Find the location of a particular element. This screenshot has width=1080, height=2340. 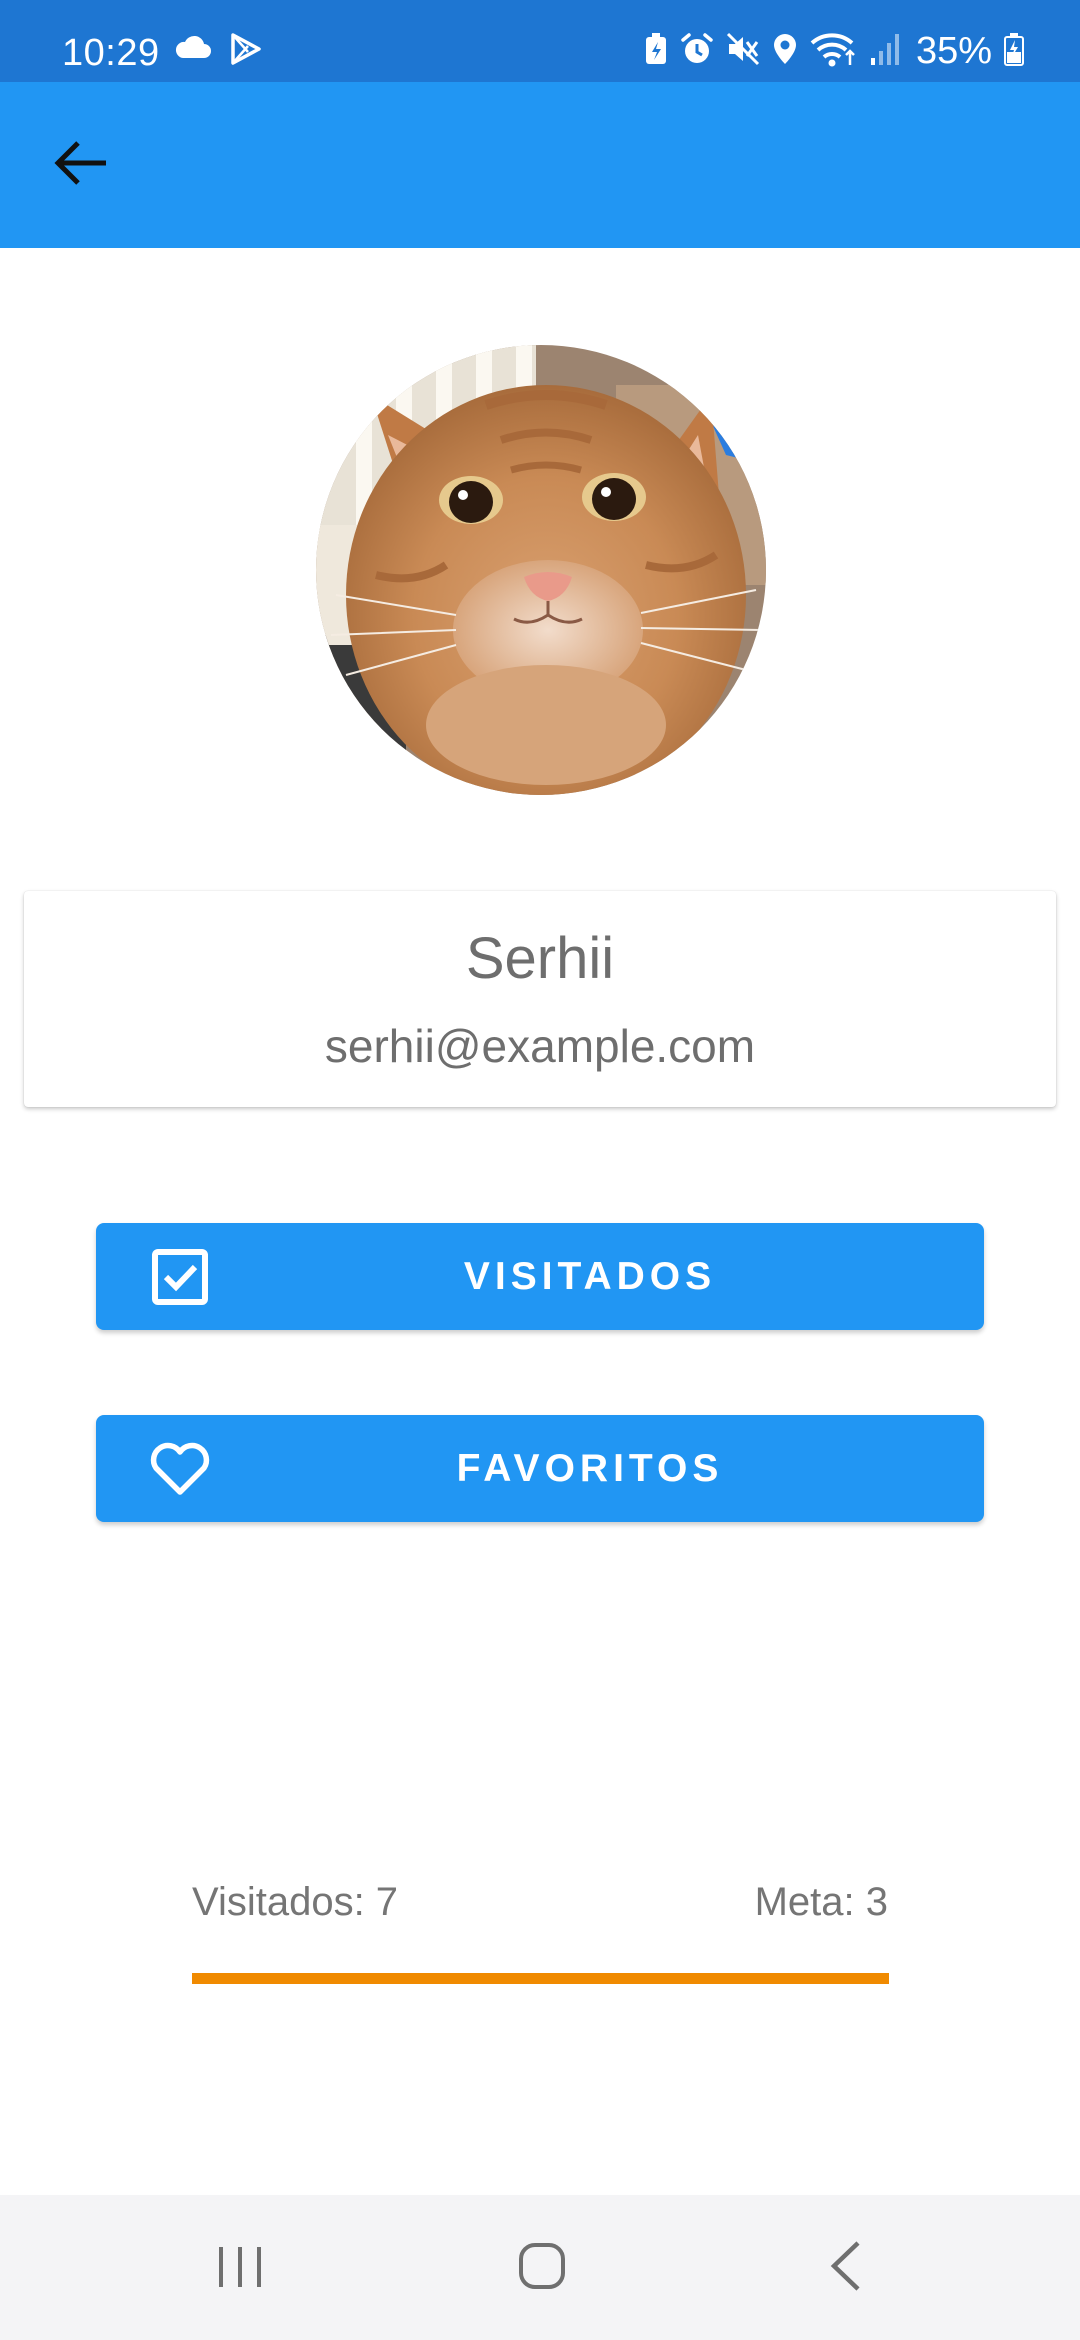

recents-button is located at coordinates (240, 2268).